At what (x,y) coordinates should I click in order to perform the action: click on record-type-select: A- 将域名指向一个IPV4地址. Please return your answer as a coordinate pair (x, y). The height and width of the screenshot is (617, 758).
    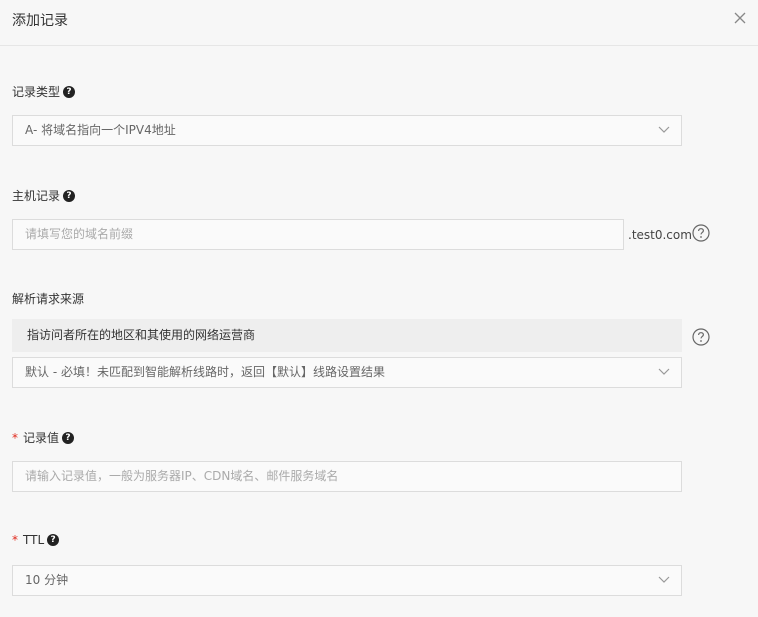
    Looking at the image, I should click on (347, 130).